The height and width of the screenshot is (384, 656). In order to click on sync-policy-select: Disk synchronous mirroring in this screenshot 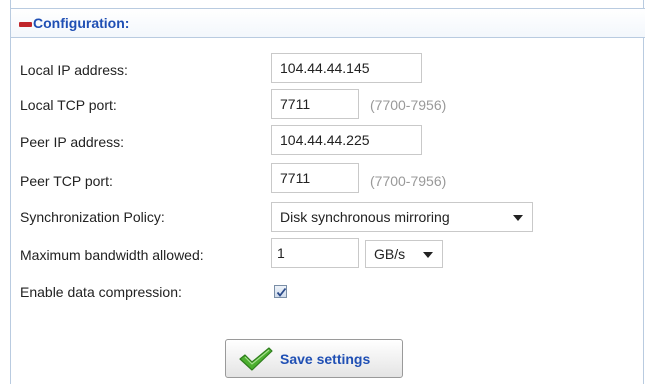, I will do `click(402, 217)`.